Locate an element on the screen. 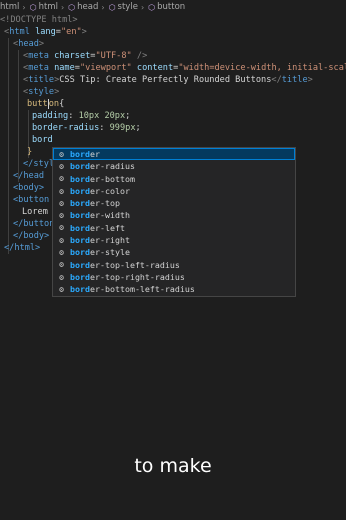  tag-name: <body> is located at coordinates (29, 188).